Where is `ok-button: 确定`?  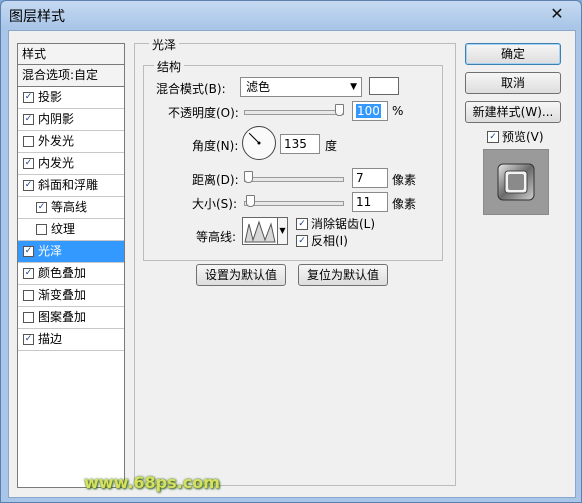 ok-button: 确定 is located at coordinates (513, 54).